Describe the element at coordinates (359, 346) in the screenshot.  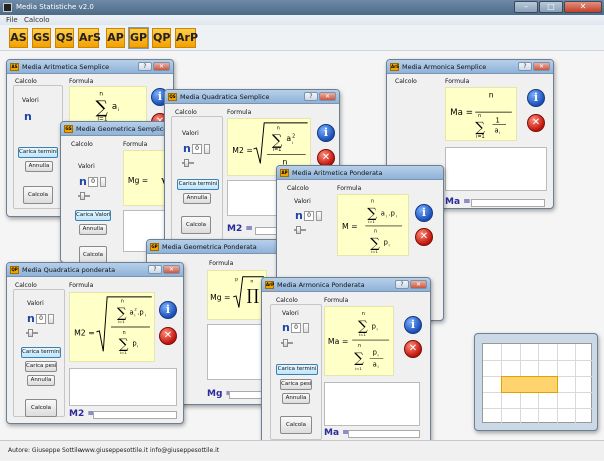
I see `svg-text: n` at that location.